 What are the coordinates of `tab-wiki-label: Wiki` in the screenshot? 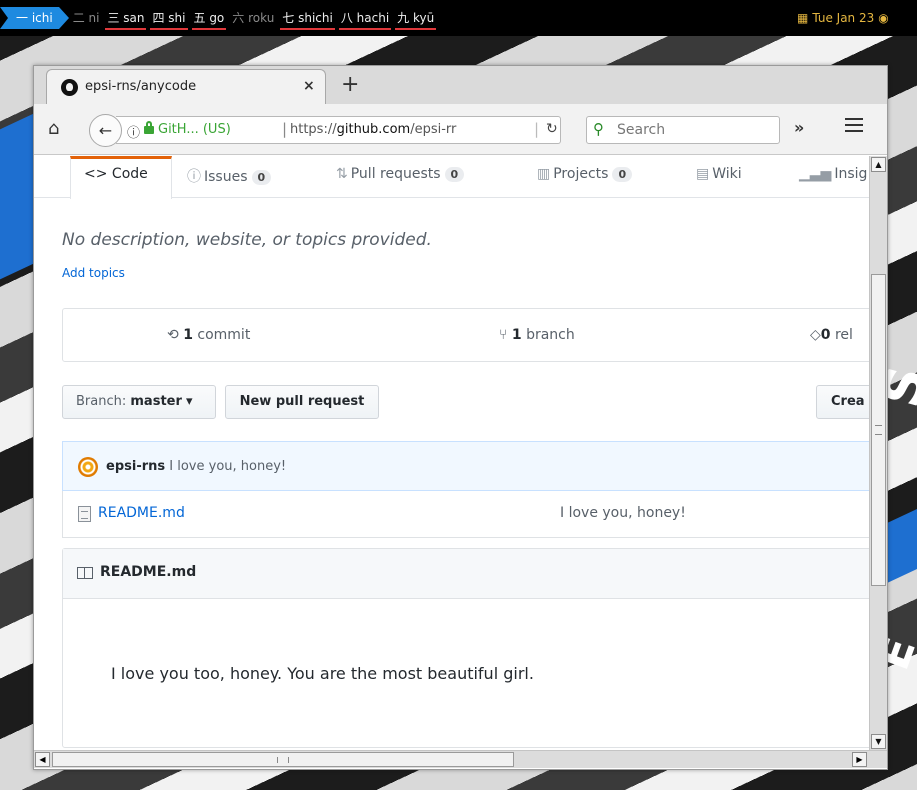 It's located at (727, 174).